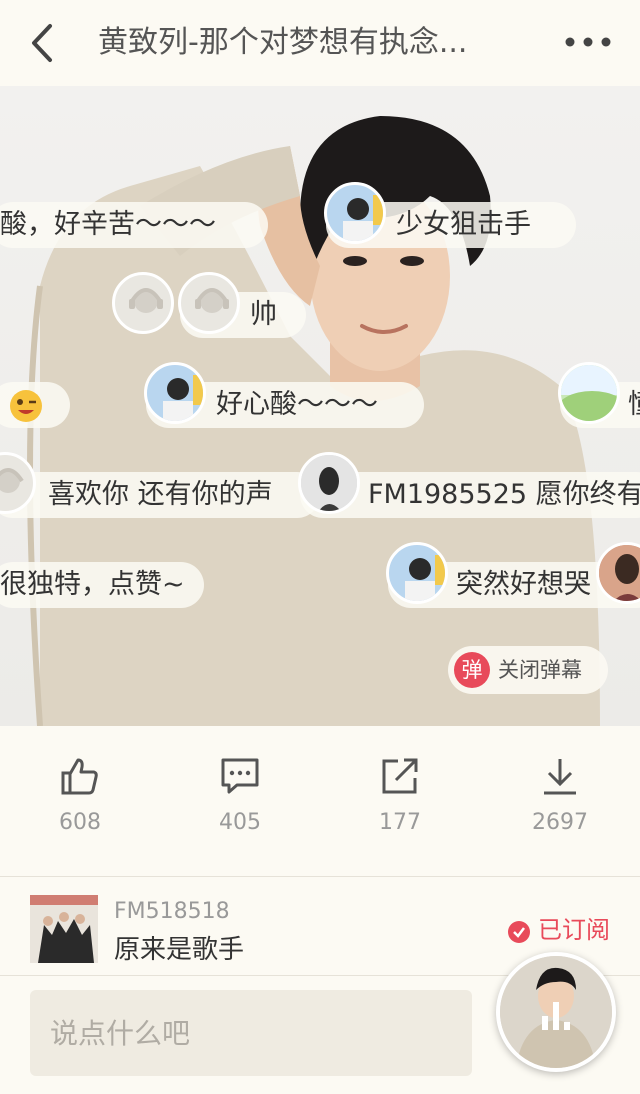  I want to click on album-cover-image, so click(64, 929).